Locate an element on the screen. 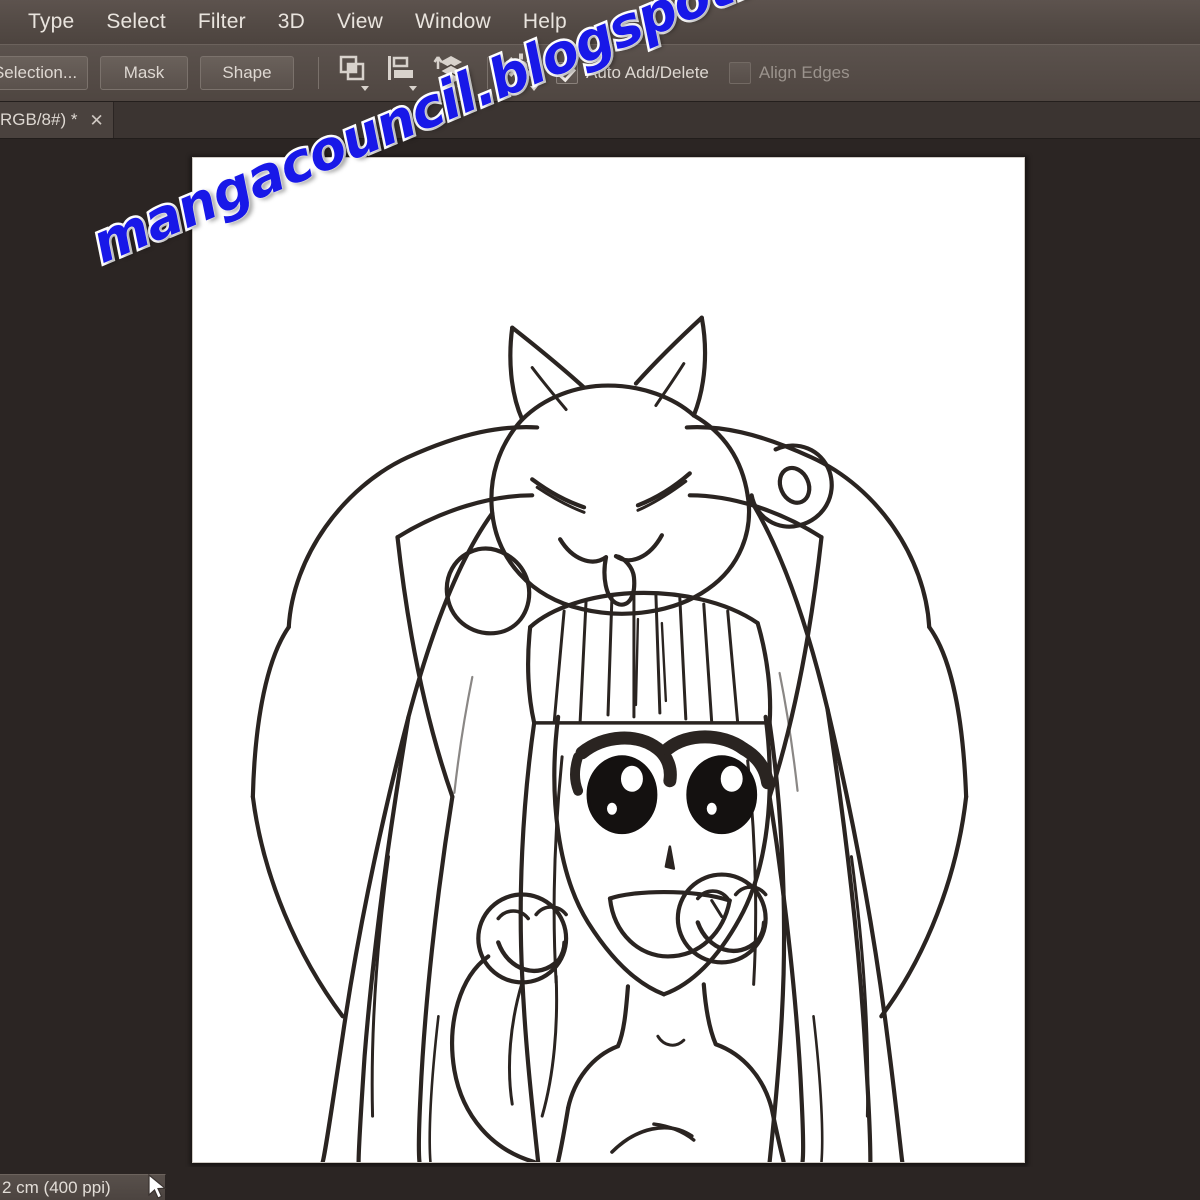 The height and width of the screenshot is (1200, 1200). mouse-pointer-icon is located at coordinates (157, 1186).